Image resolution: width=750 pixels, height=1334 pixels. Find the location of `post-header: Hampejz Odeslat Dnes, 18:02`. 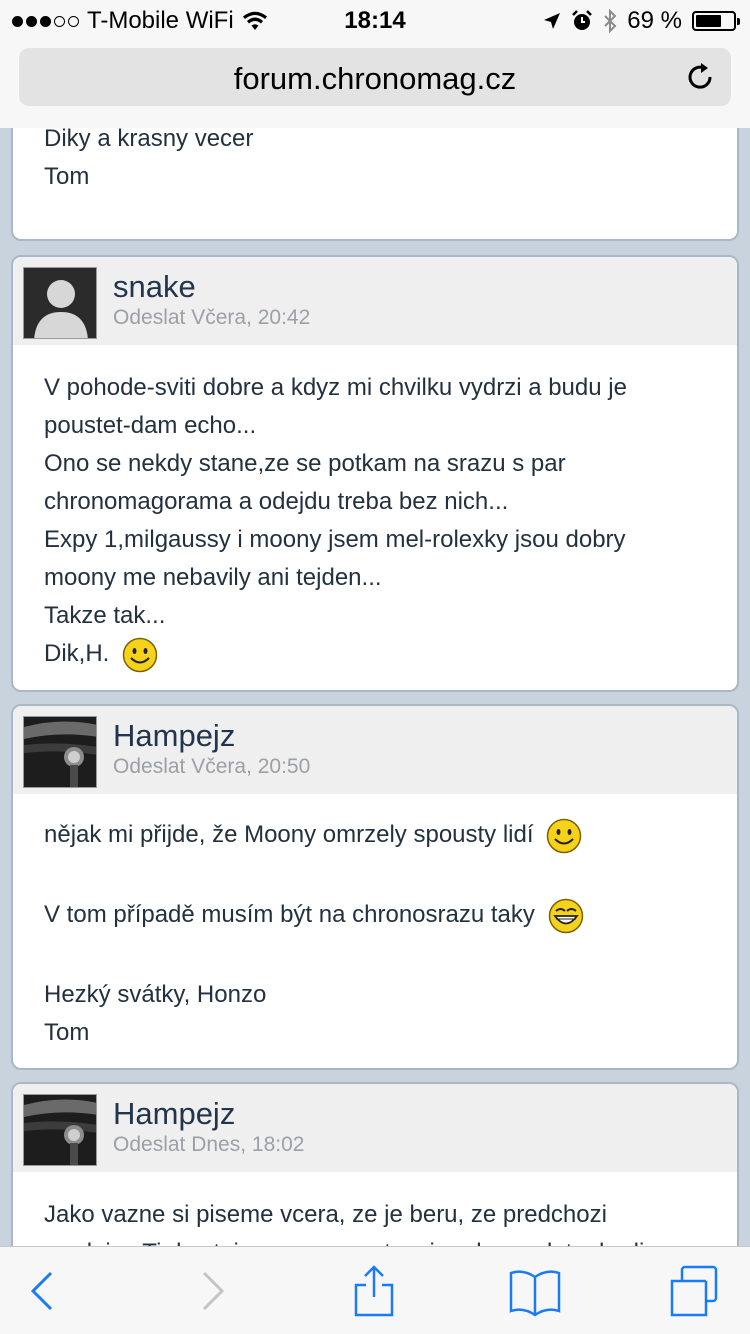

post-header: Hampejz Odeslat Dnes, 18:02 is located at coordinates (375, 1128).